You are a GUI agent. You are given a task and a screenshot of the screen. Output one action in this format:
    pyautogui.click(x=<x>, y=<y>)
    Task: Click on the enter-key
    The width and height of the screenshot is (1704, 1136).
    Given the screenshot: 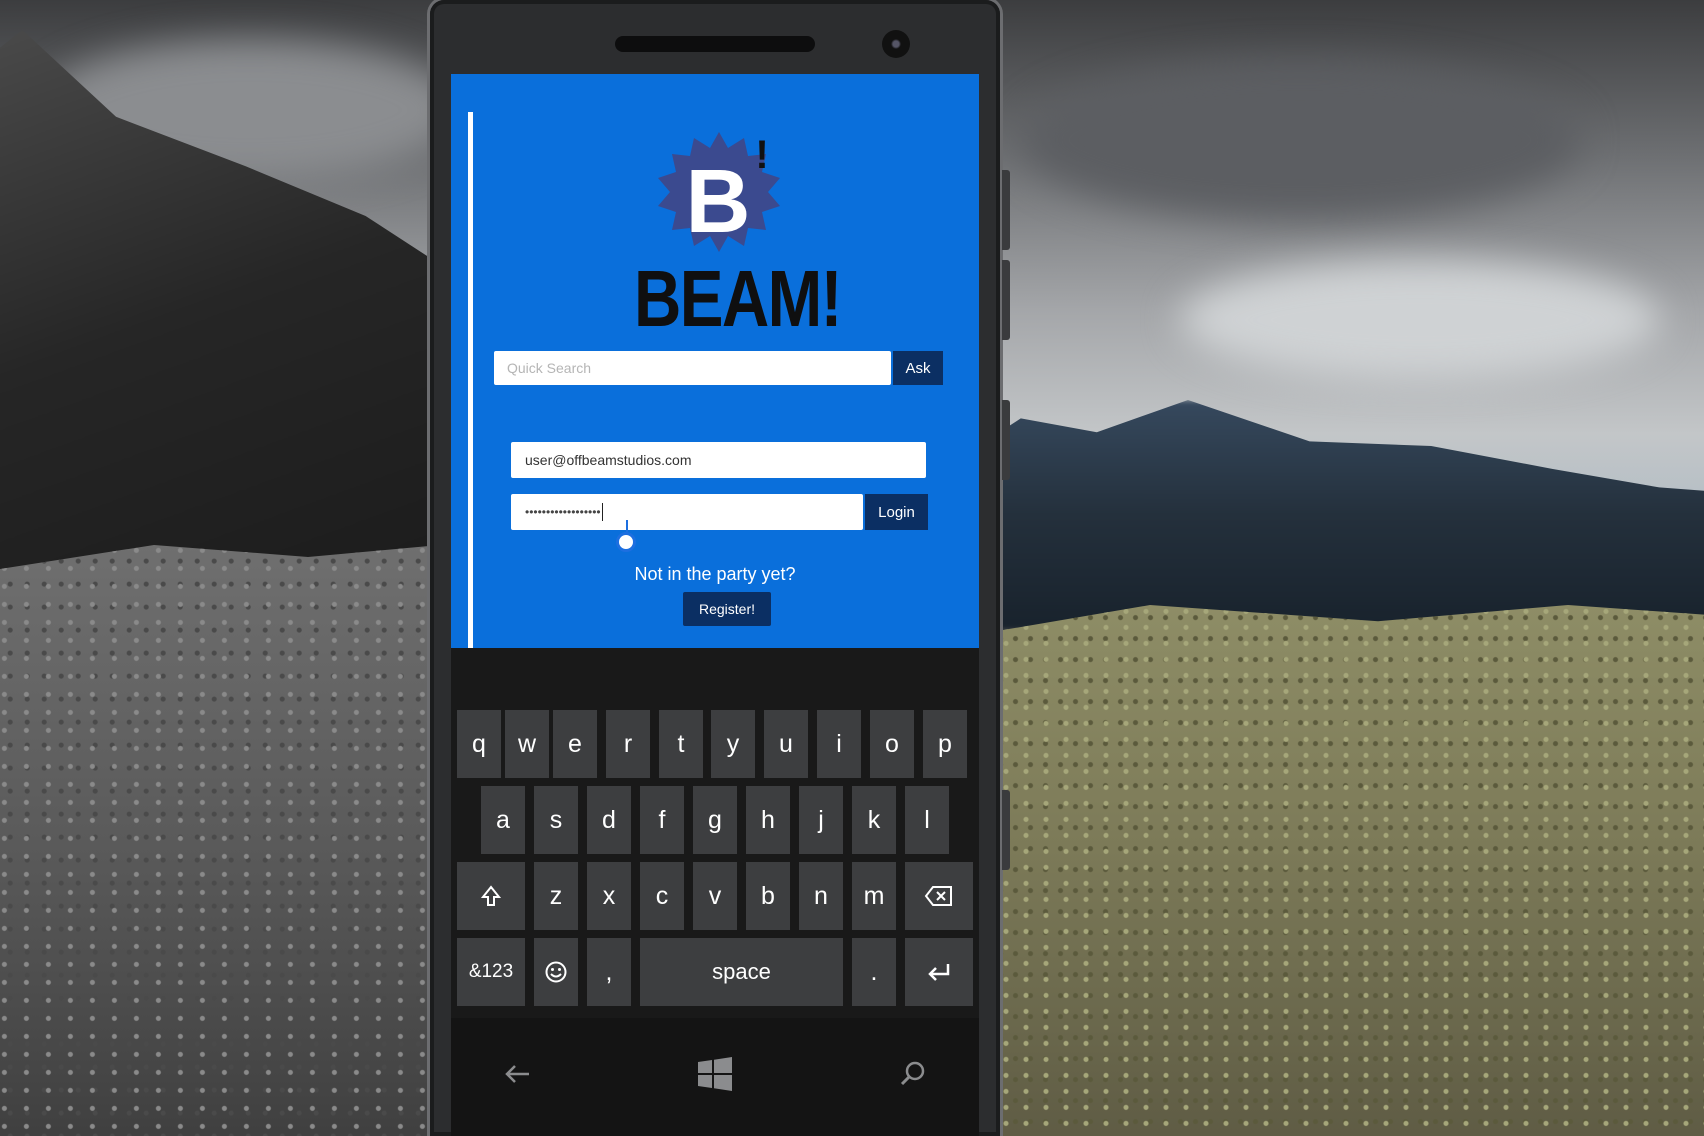 What is the action you would take?
    pyautogui.click(x=939, y=972)
    